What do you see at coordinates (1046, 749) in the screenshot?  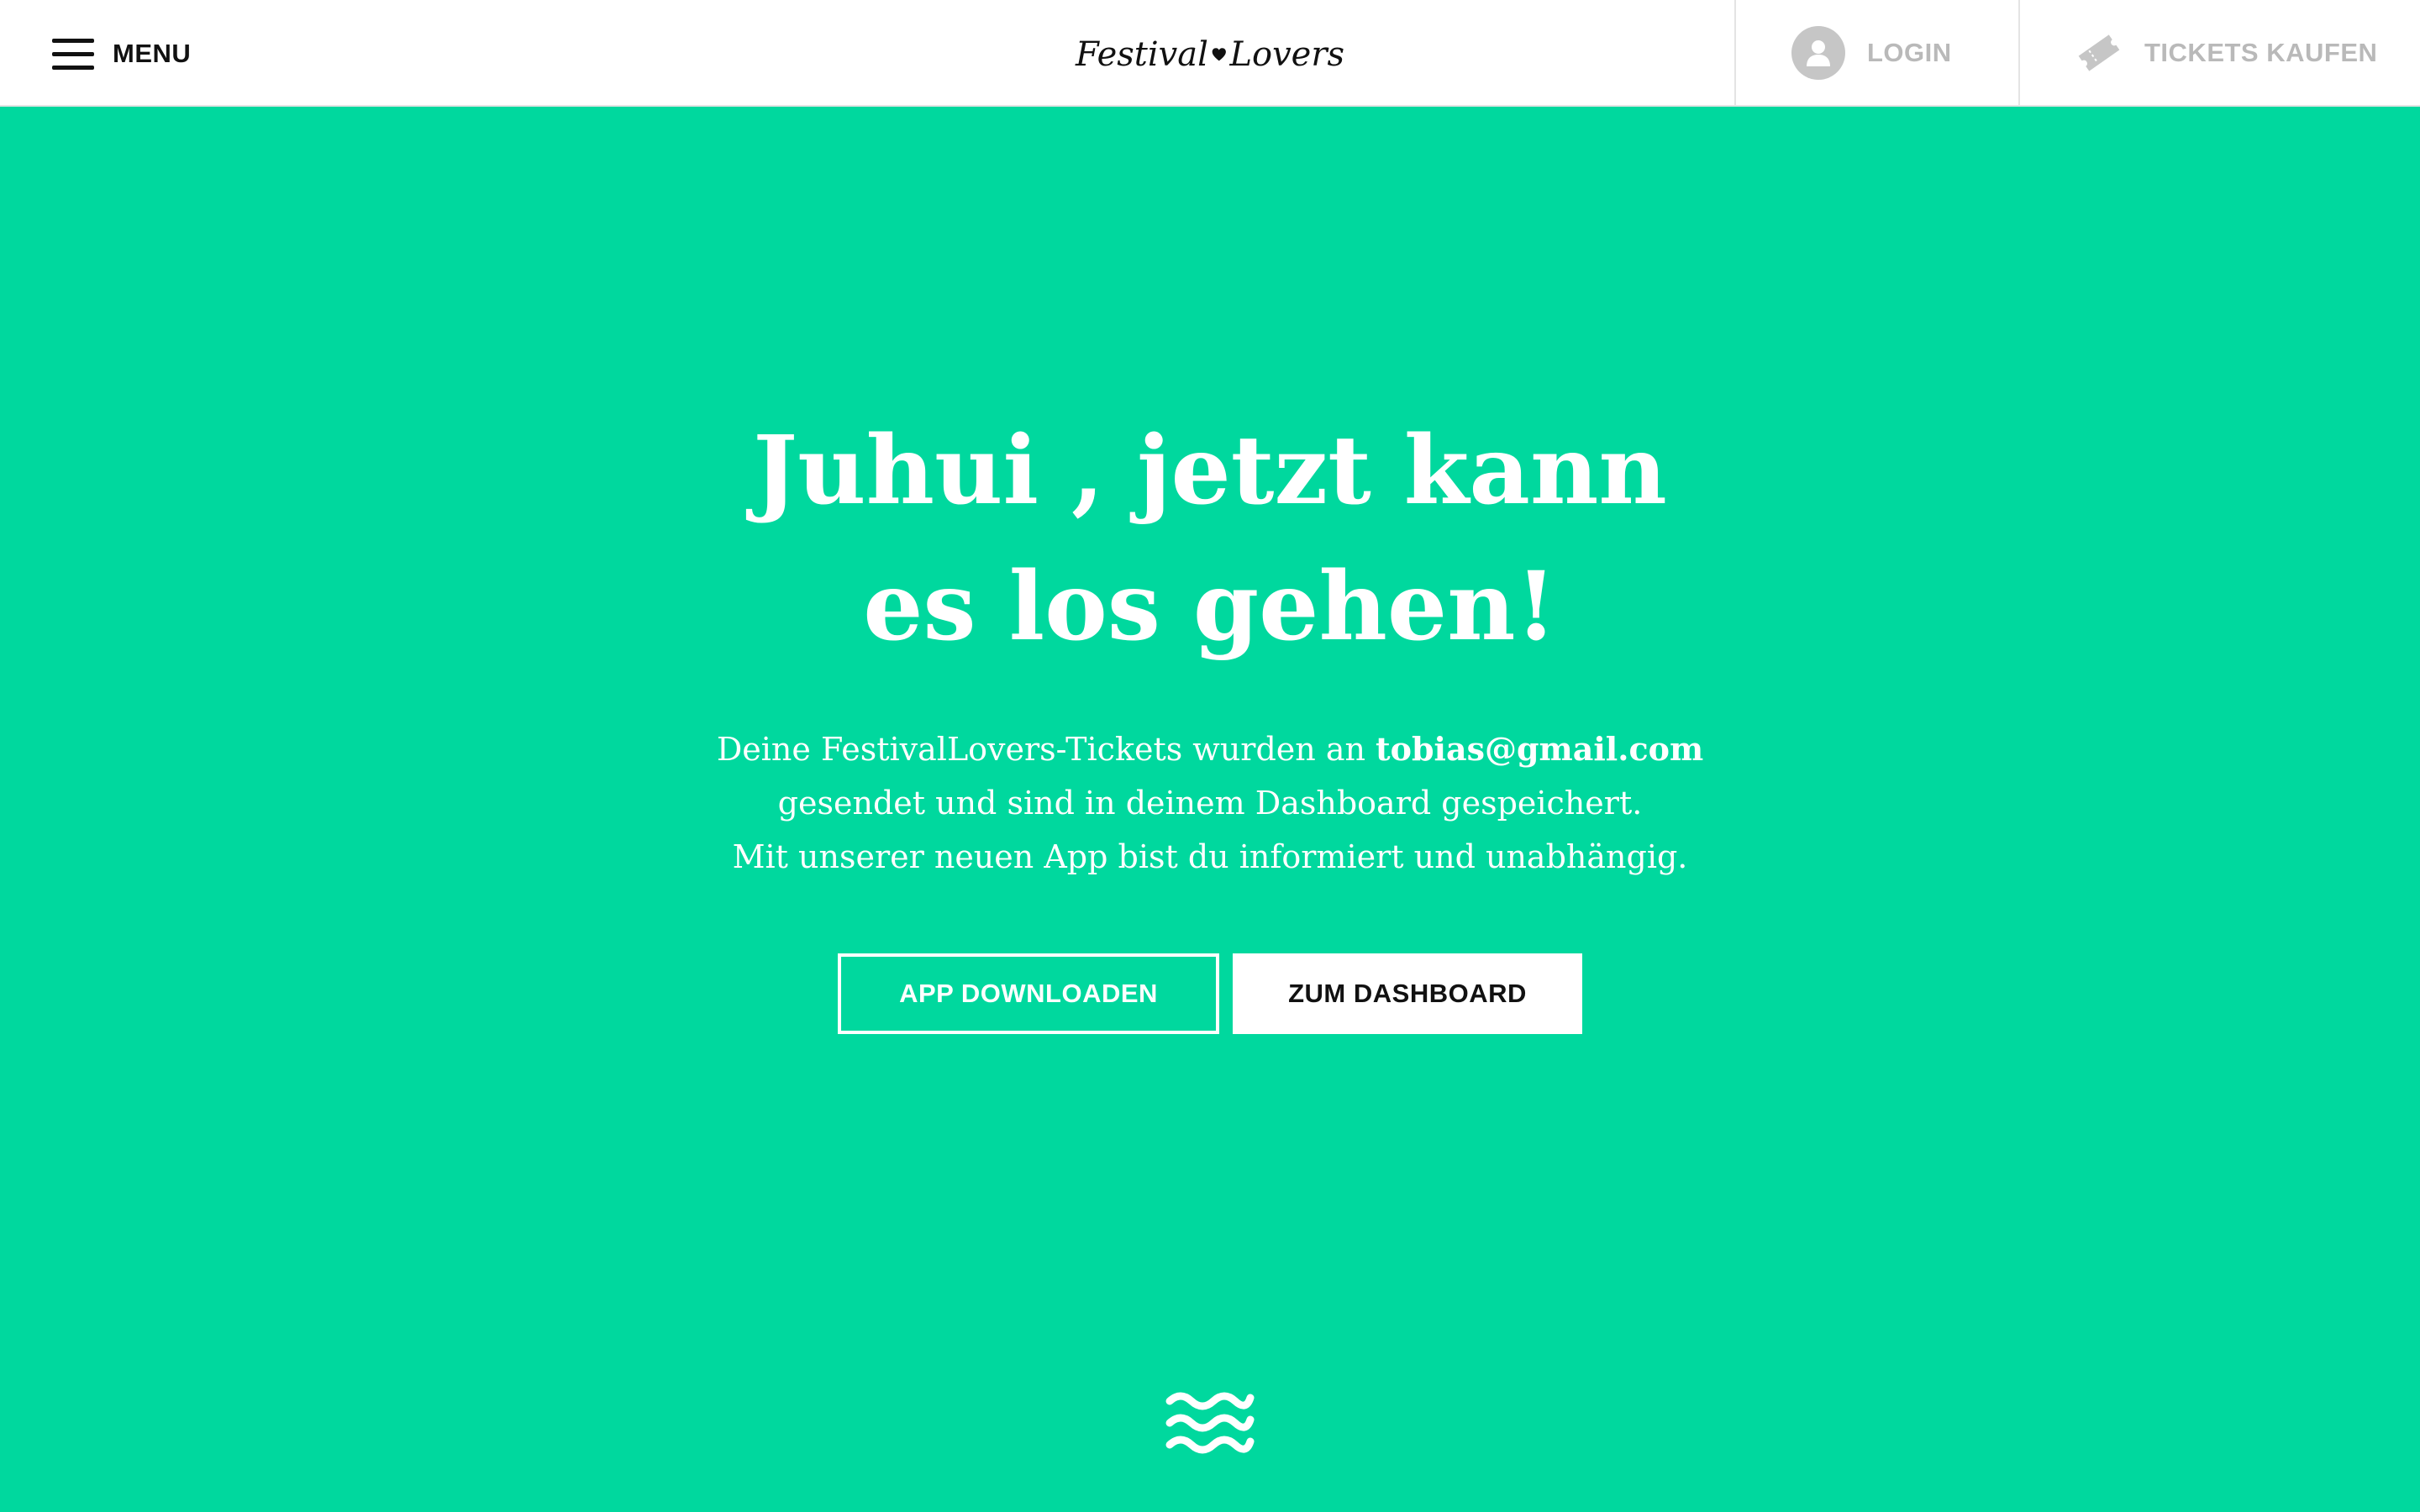 I see `message-line-1-text: Deine FestivalLovers-Tickets wurden an` at bounding box center [1046, 749].